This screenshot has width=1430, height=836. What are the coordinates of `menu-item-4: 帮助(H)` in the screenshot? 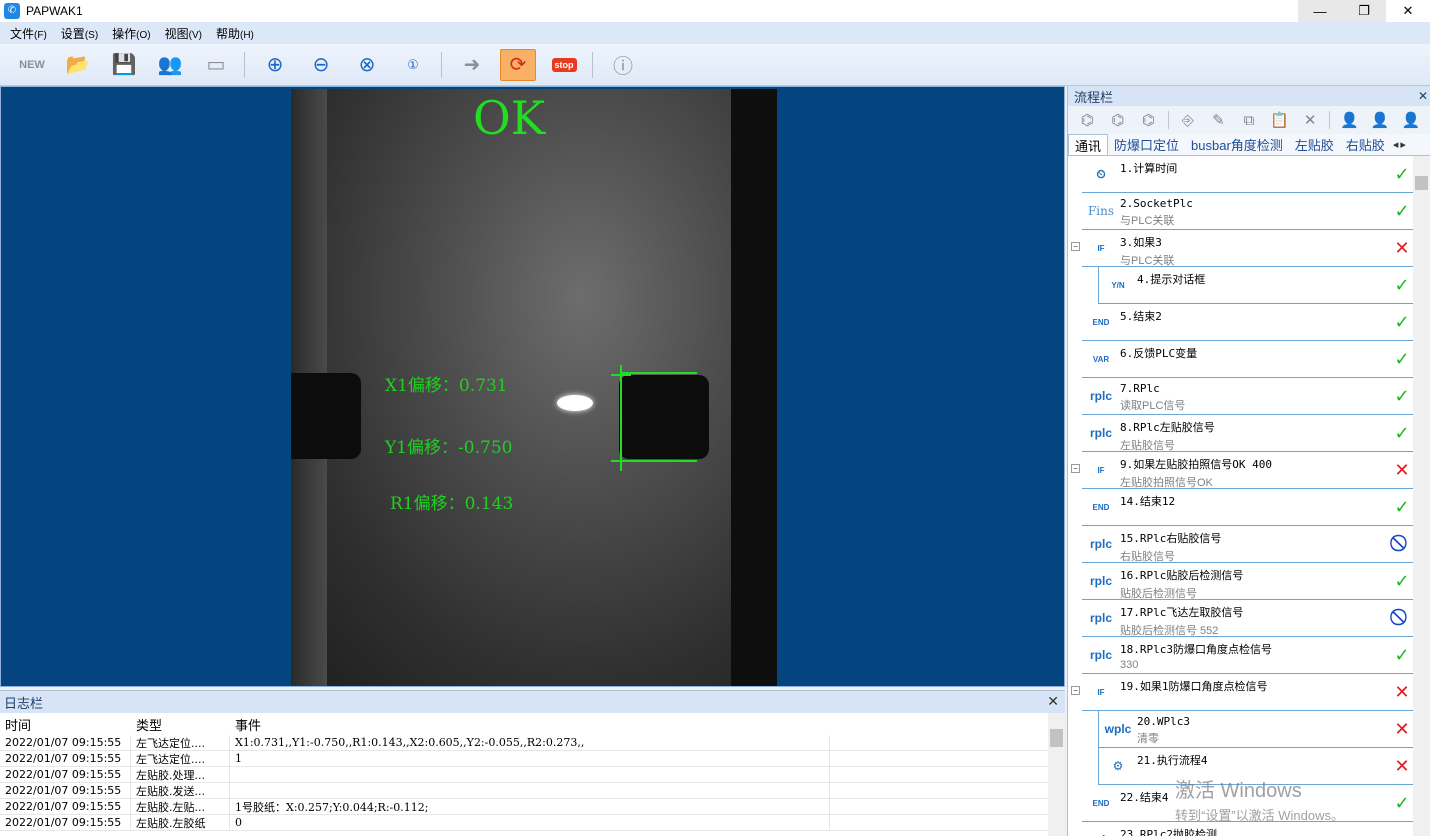 It's located at (235, 33).